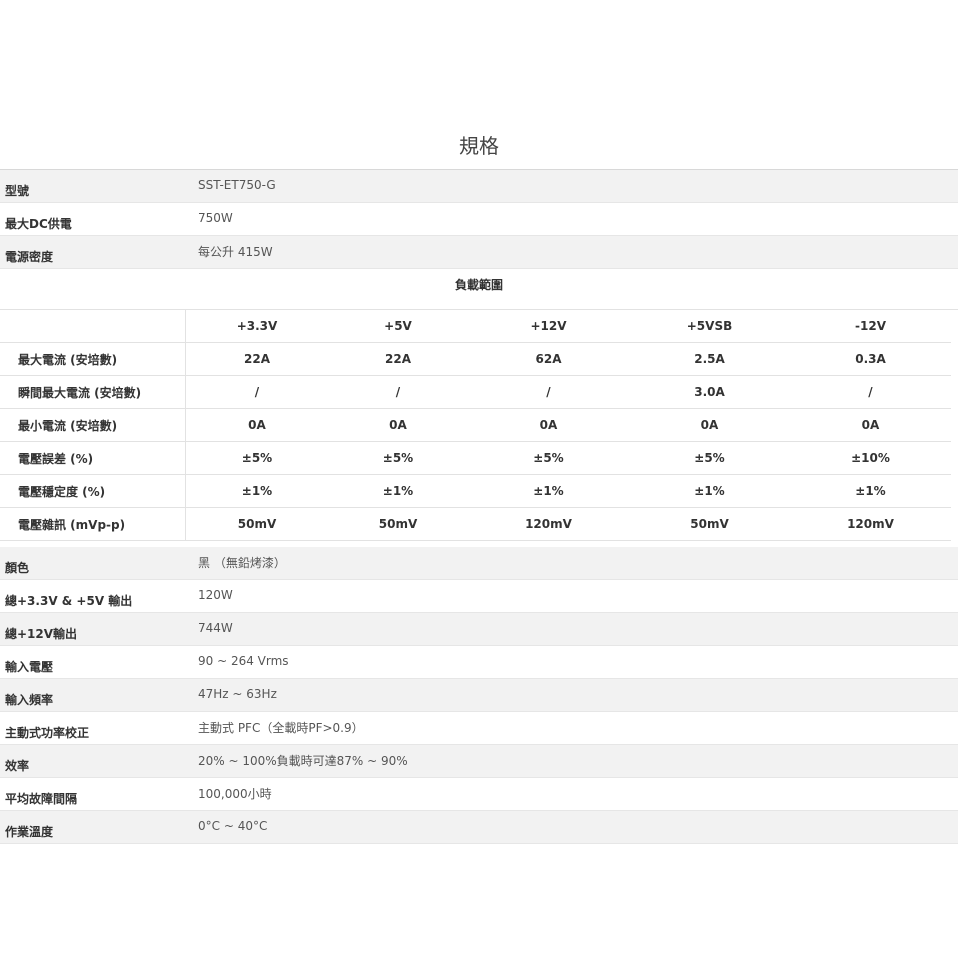  I want to click on spec-row-pfc: 主動式功率校正 主動式 PFC（全載時PF>0.9）, so click(479, 728).